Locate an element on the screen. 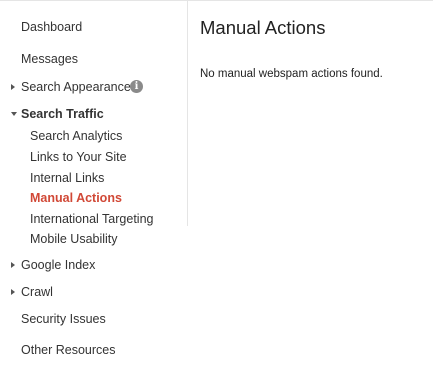 The height and width of the screenshot is (383, 433). sidebar-item-security-issues: Security Issues is located at coordinates (63, 319).